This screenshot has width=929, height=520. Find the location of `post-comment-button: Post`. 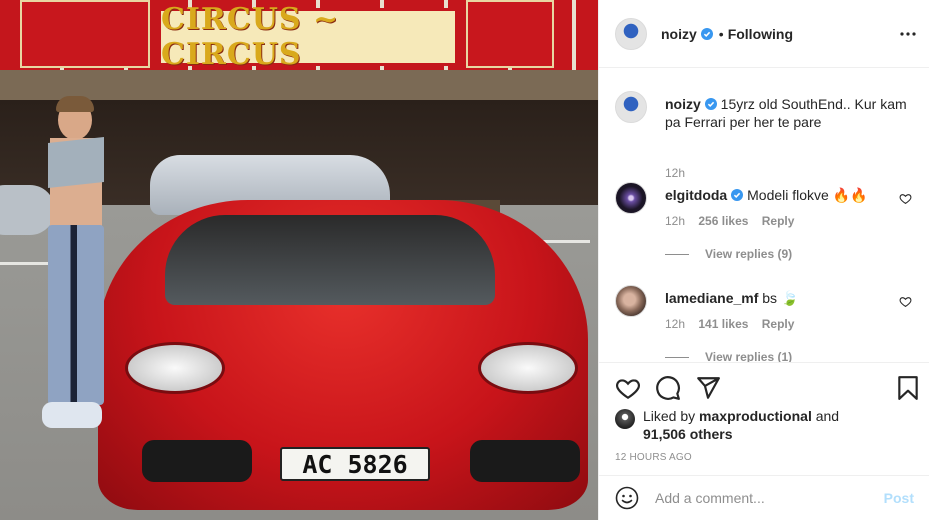

post-comment-button: Post is located at coordinates (899, 498).